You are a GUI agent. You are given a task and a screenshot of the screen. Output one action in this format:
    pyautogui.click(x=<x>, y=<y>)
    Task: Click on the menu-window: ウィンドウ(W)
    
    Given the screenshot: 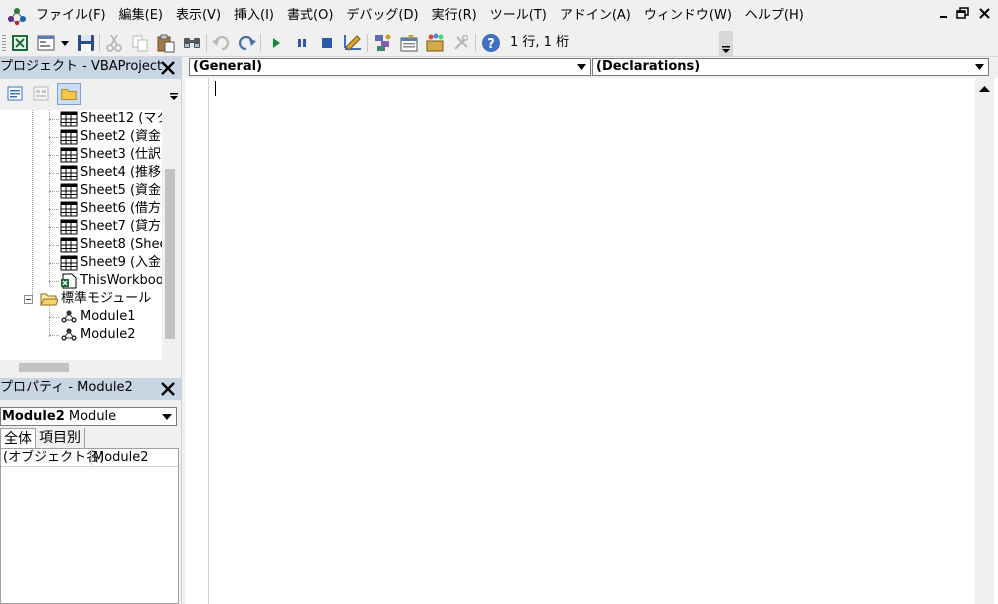 What is the action you would take?
    pyautogui.click(x=688, y=16)
    